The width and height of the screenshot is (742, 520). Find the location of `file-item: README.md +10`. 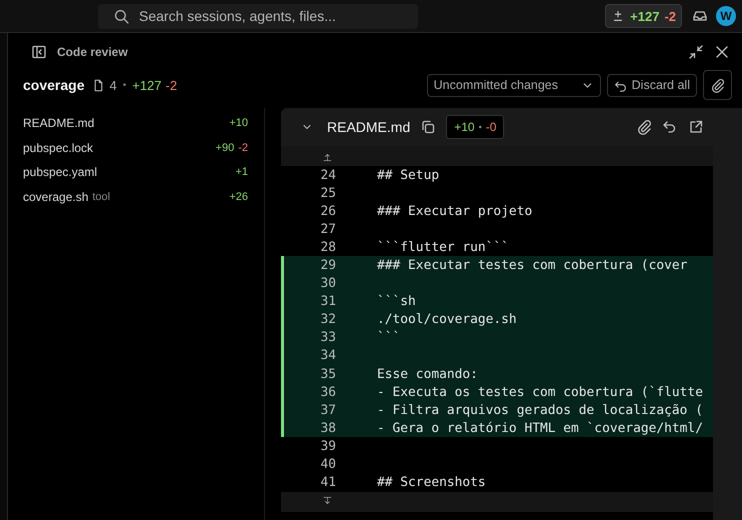

file-item: README.md +10 is located at coordinates (135, 123).